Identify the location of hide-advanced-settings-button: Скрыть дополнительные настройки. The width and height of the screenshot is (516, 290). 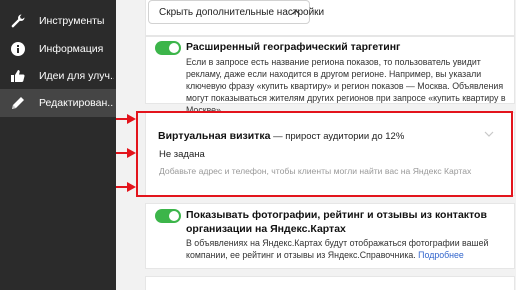
(236, 12).